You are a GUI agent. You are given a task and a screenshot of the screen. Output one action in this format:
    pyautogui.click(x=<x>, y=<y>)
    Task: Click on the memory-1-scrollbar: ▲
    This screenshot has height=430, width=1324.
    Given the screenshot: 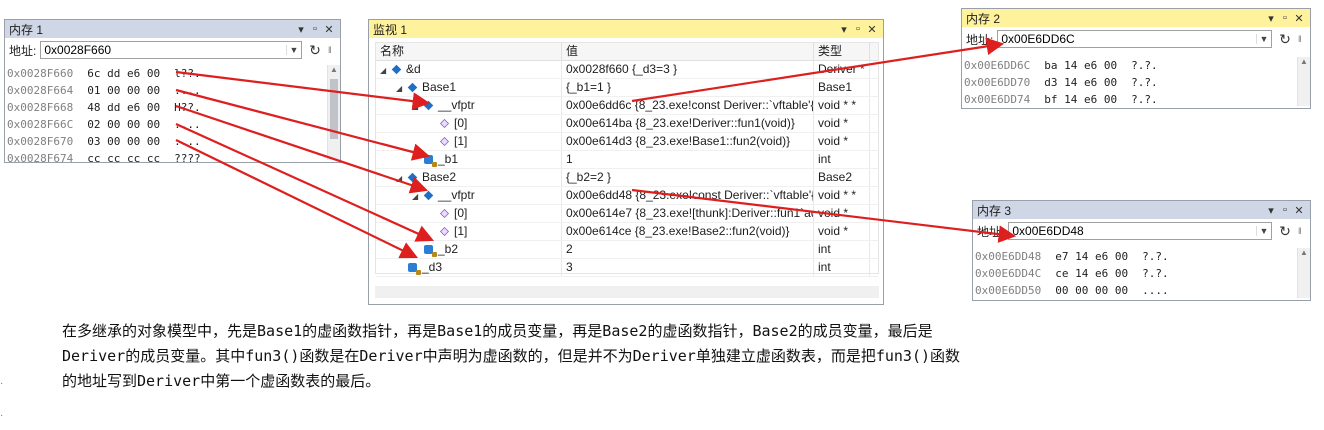 What is the action you would take?
    pyautogui.click(x=333, y=112)
    